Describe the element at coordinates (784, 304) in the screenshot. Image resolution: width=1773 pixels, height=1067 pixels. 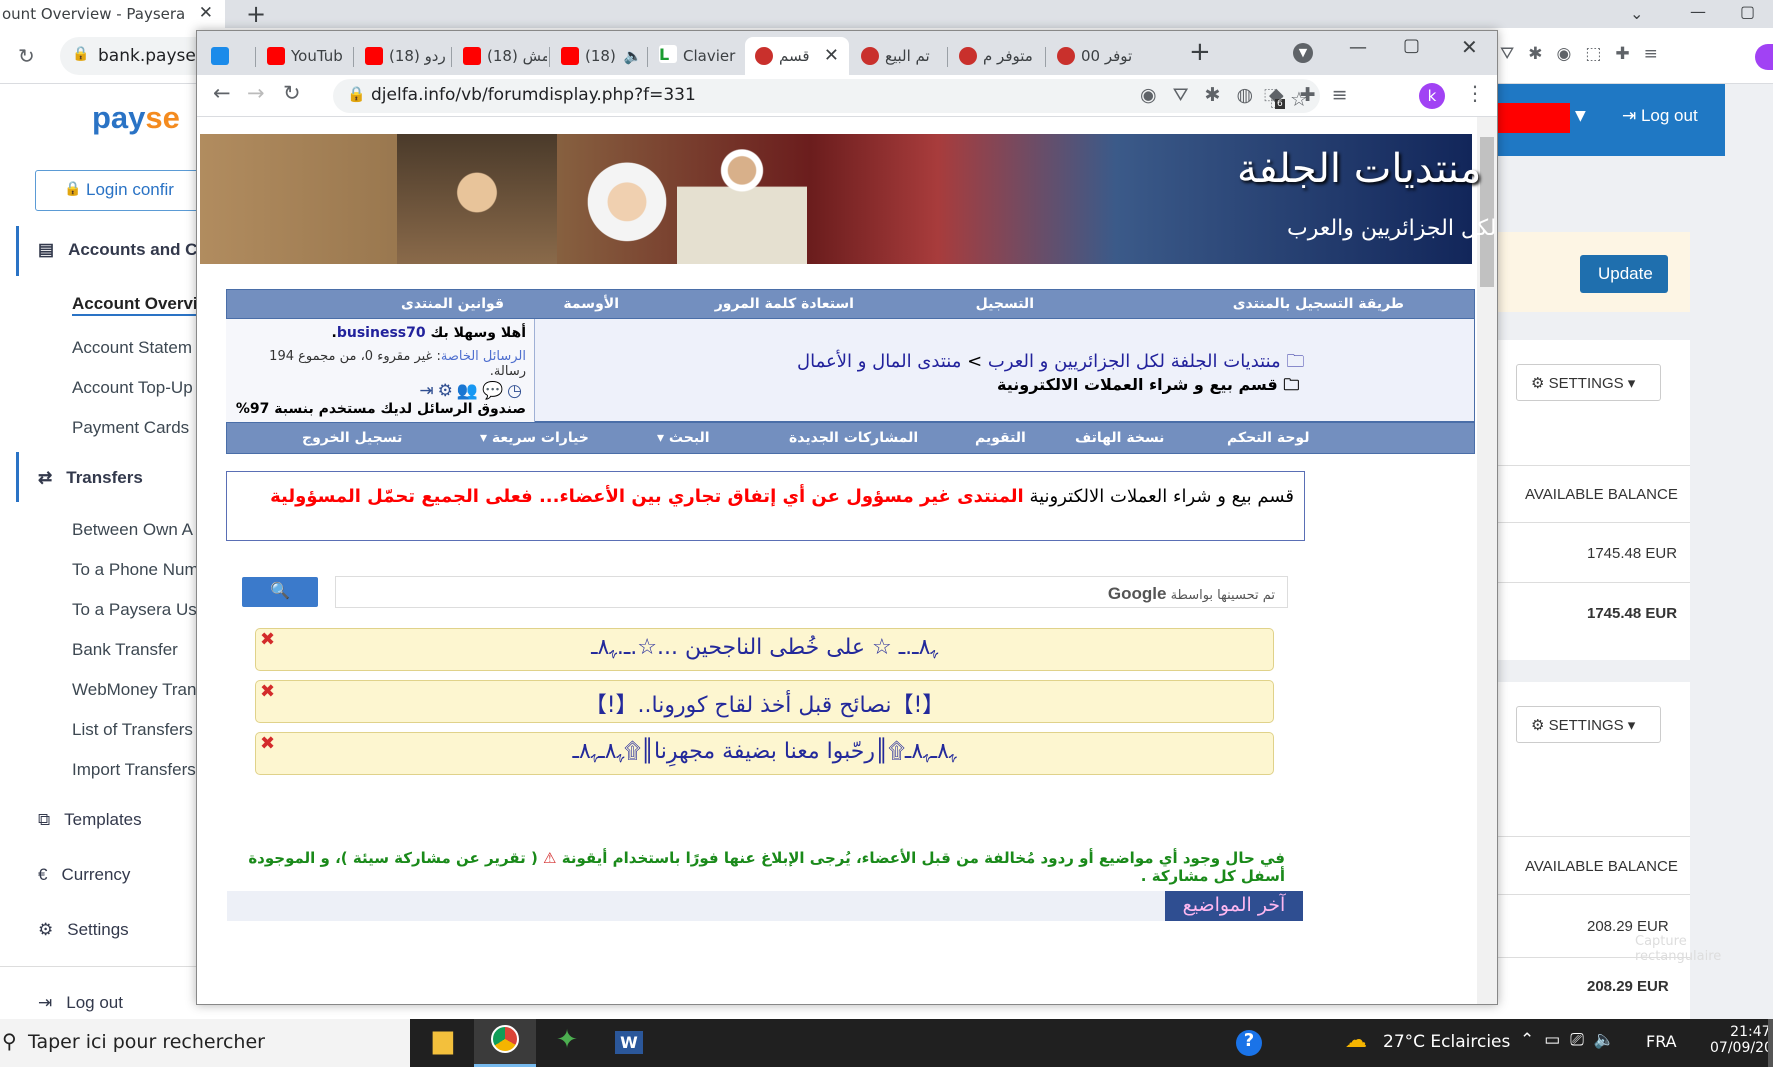
I see `nav-recover-password: استعادة كلمة المرور` at that location.